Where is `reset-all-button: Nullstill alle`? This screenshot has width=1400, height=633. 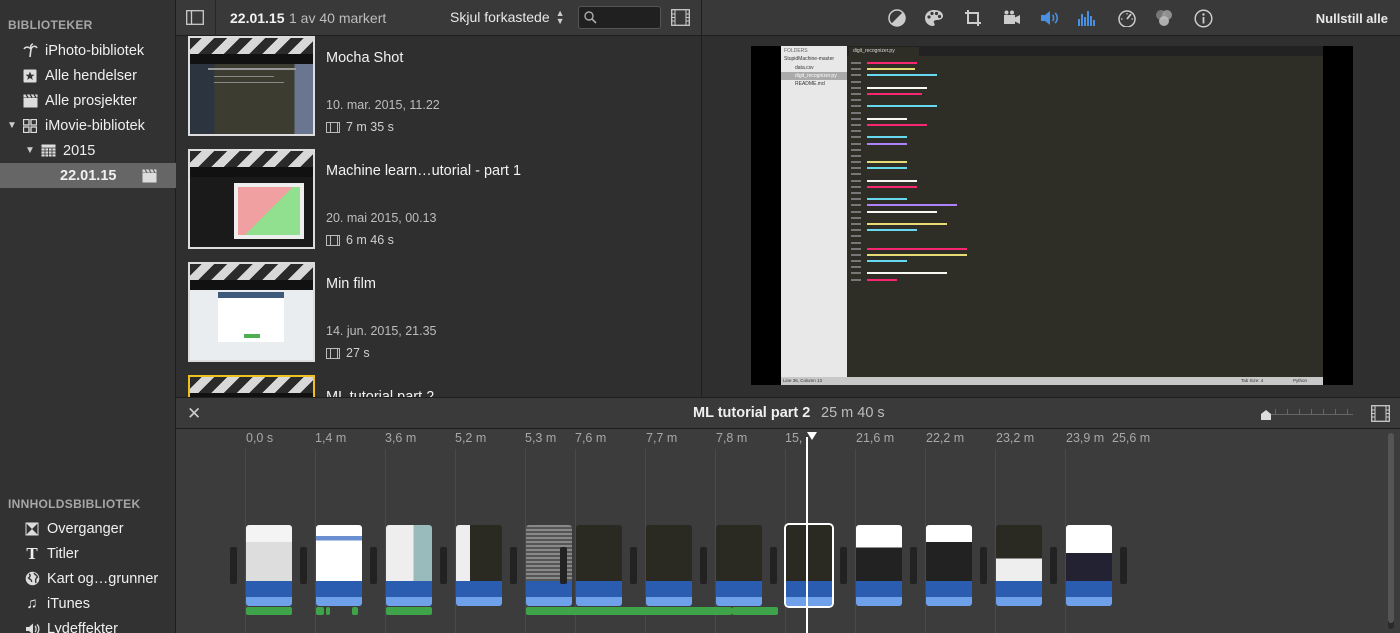
reset-all-button: Nullstill alle is located at coordinates (1352, 18).